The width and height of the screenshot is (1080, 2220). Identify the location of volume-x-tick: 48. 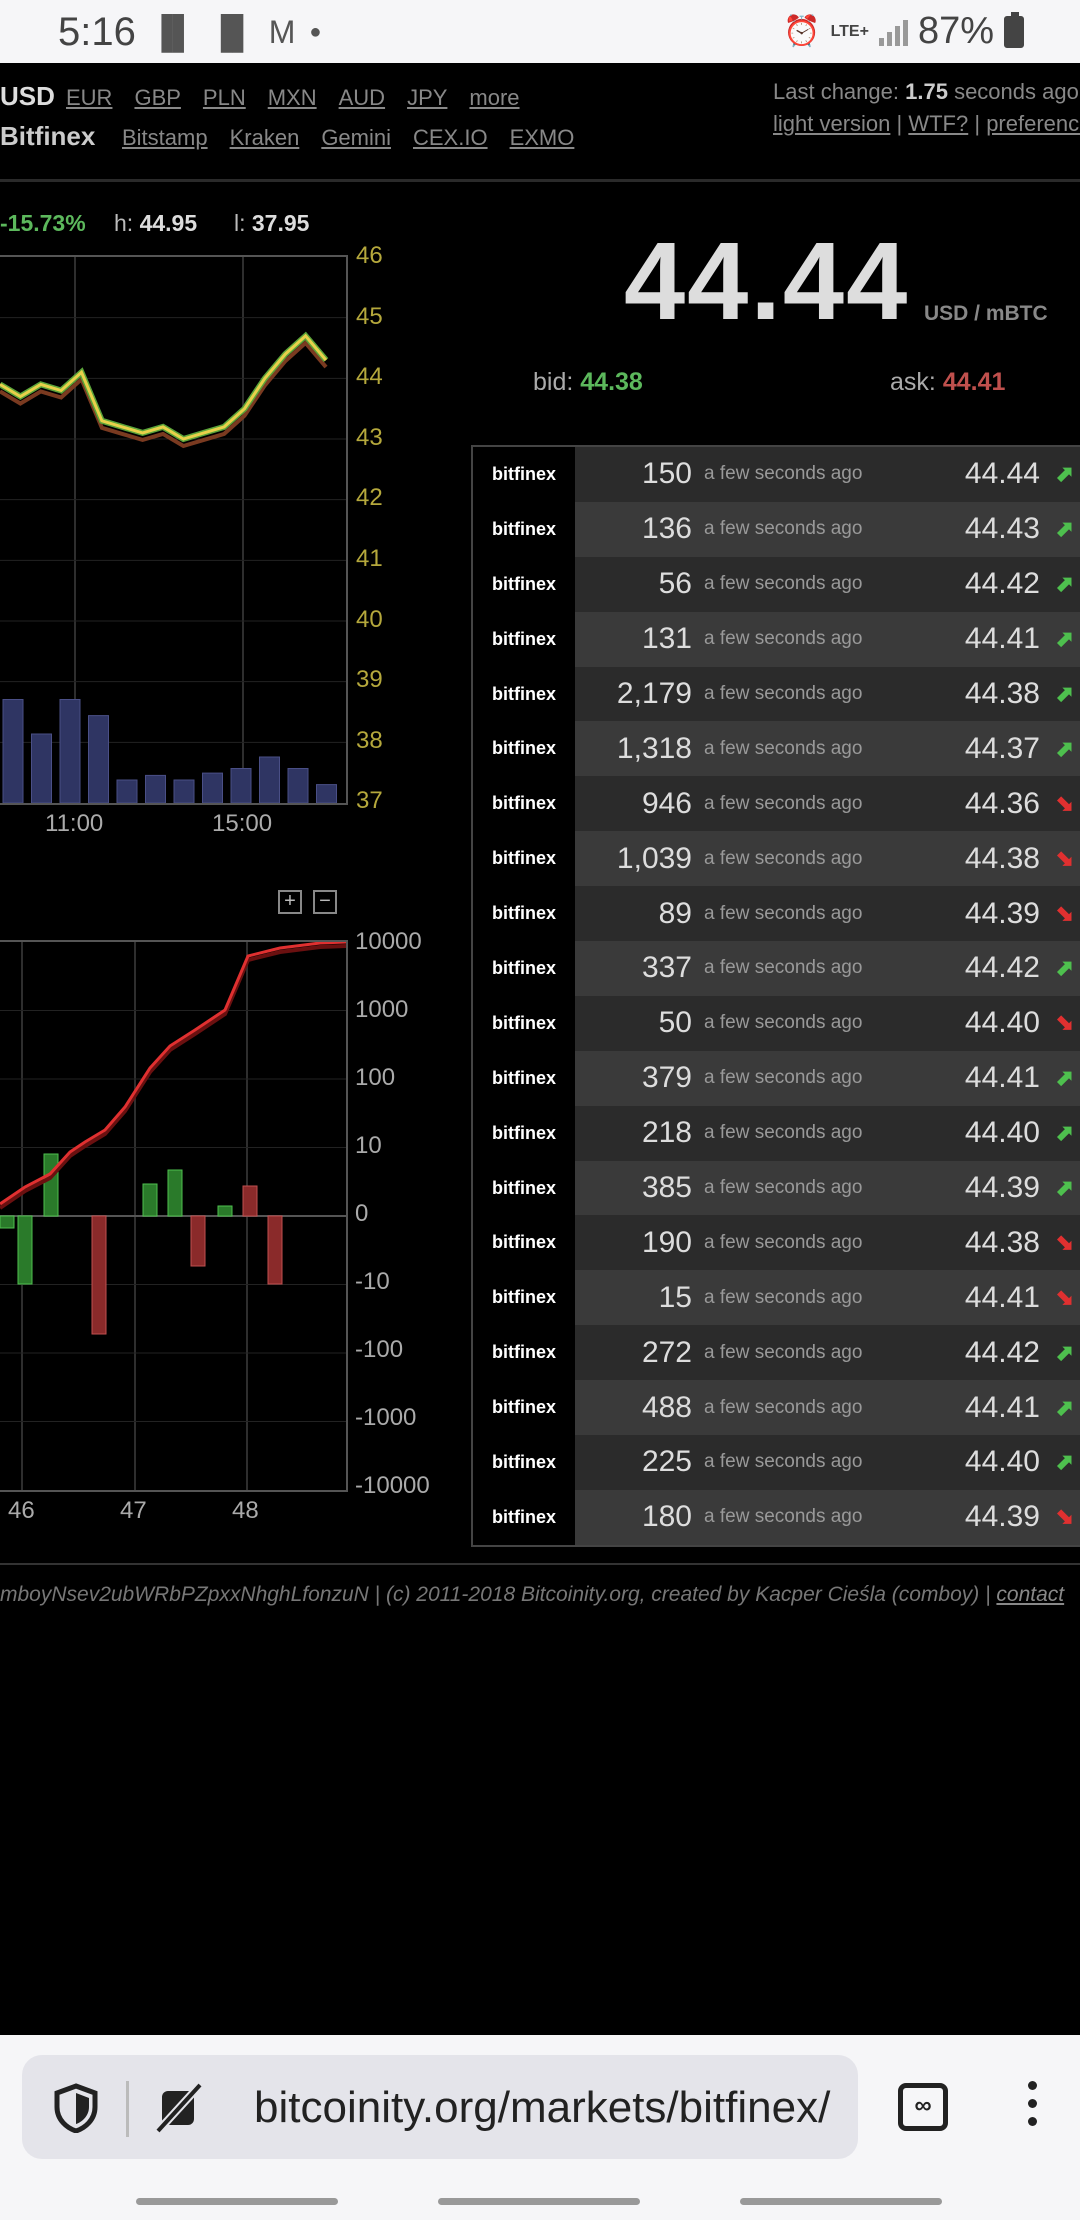
(245, 1510).